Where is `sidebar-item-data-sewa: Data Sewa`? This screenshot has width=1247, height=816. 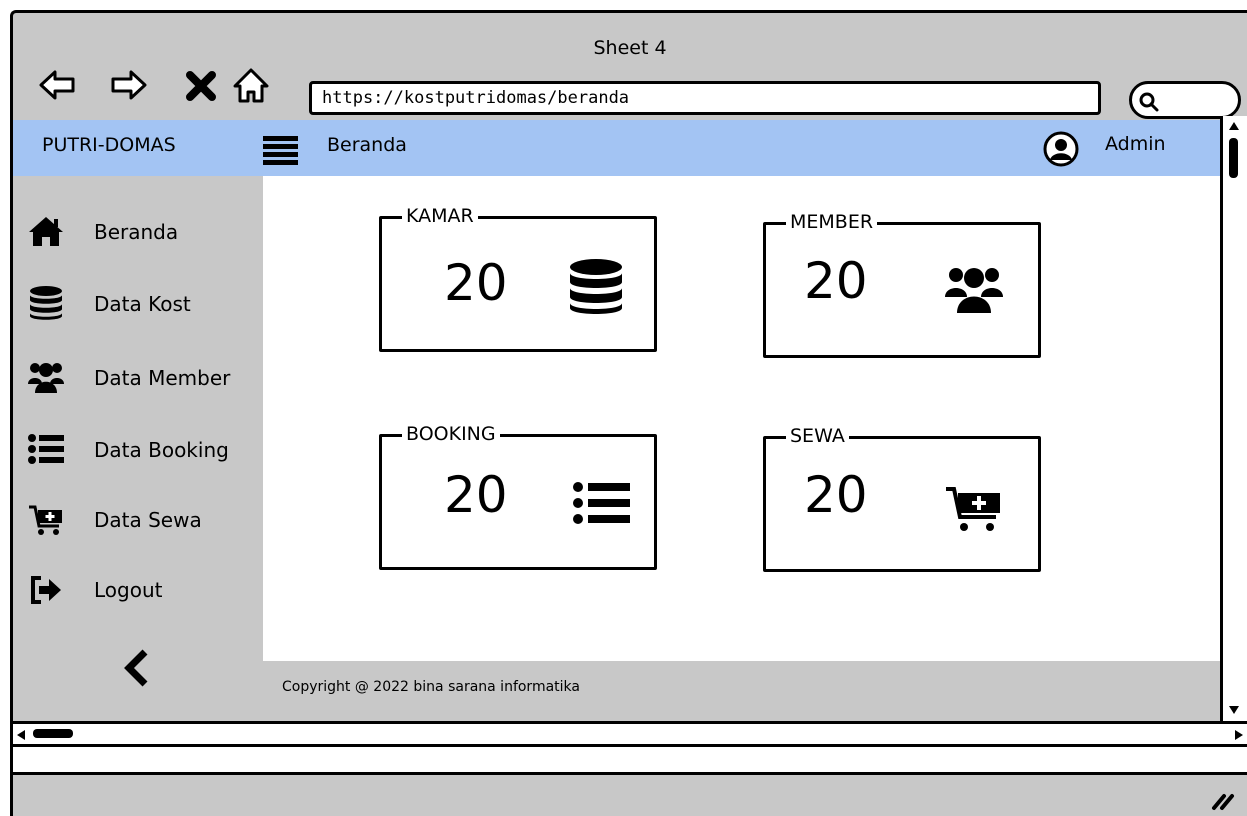
sidebar-item-data-sewa: Data Sewa is located at coordinates (138, 519).